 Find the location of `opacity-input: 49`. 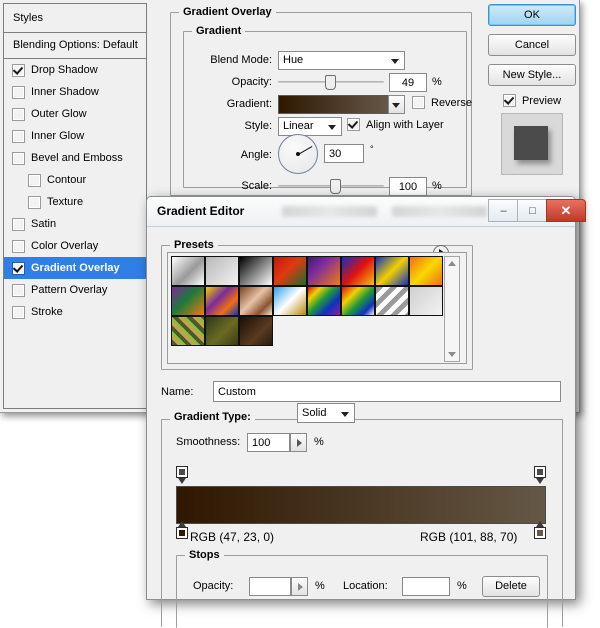

opacity-input: 49 is located at coordinates (408, 82).